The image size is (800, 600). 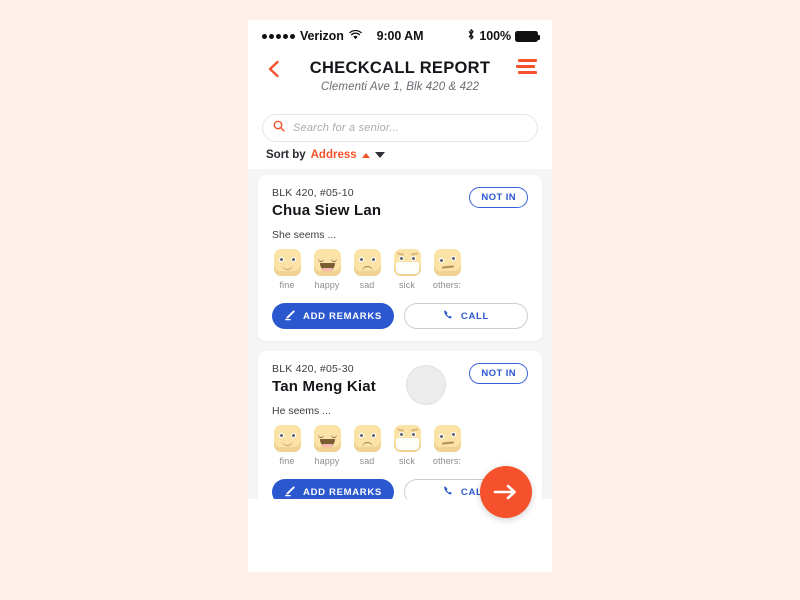 What do you see at coordinates (313, 369) in the screenshot?
I see `unit-address: BLK 420, #05-30` at bounding box center [313, 369].